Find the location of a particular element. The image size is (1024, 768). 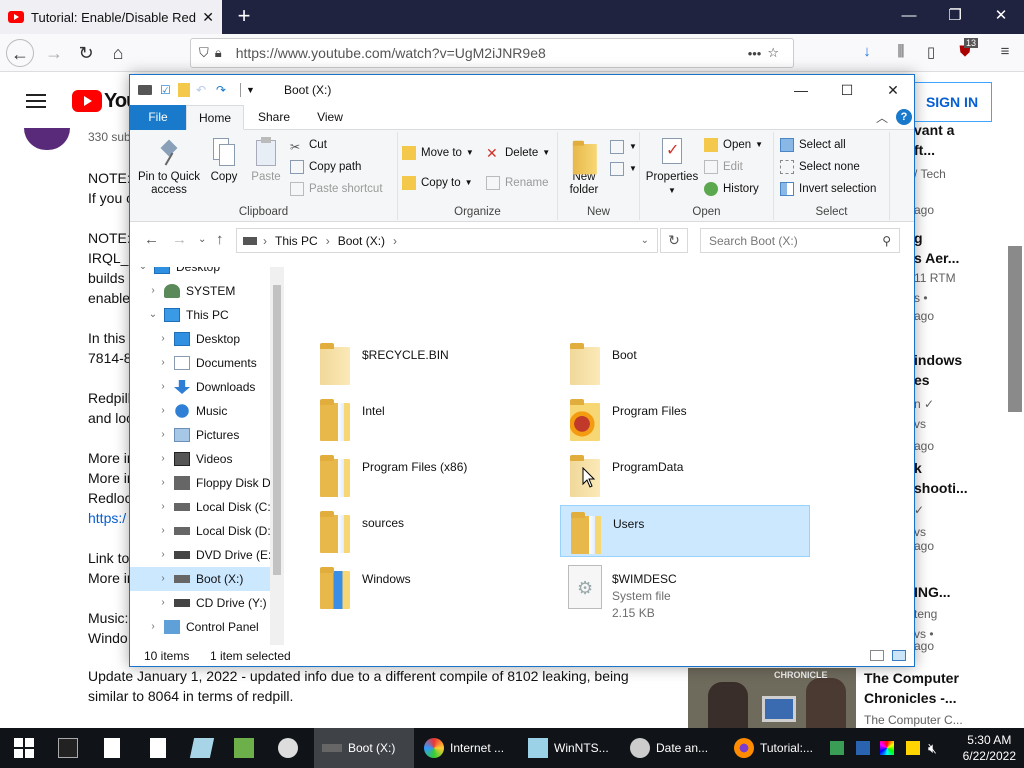

paste-button: Paste is located at coordinates (266, 160).